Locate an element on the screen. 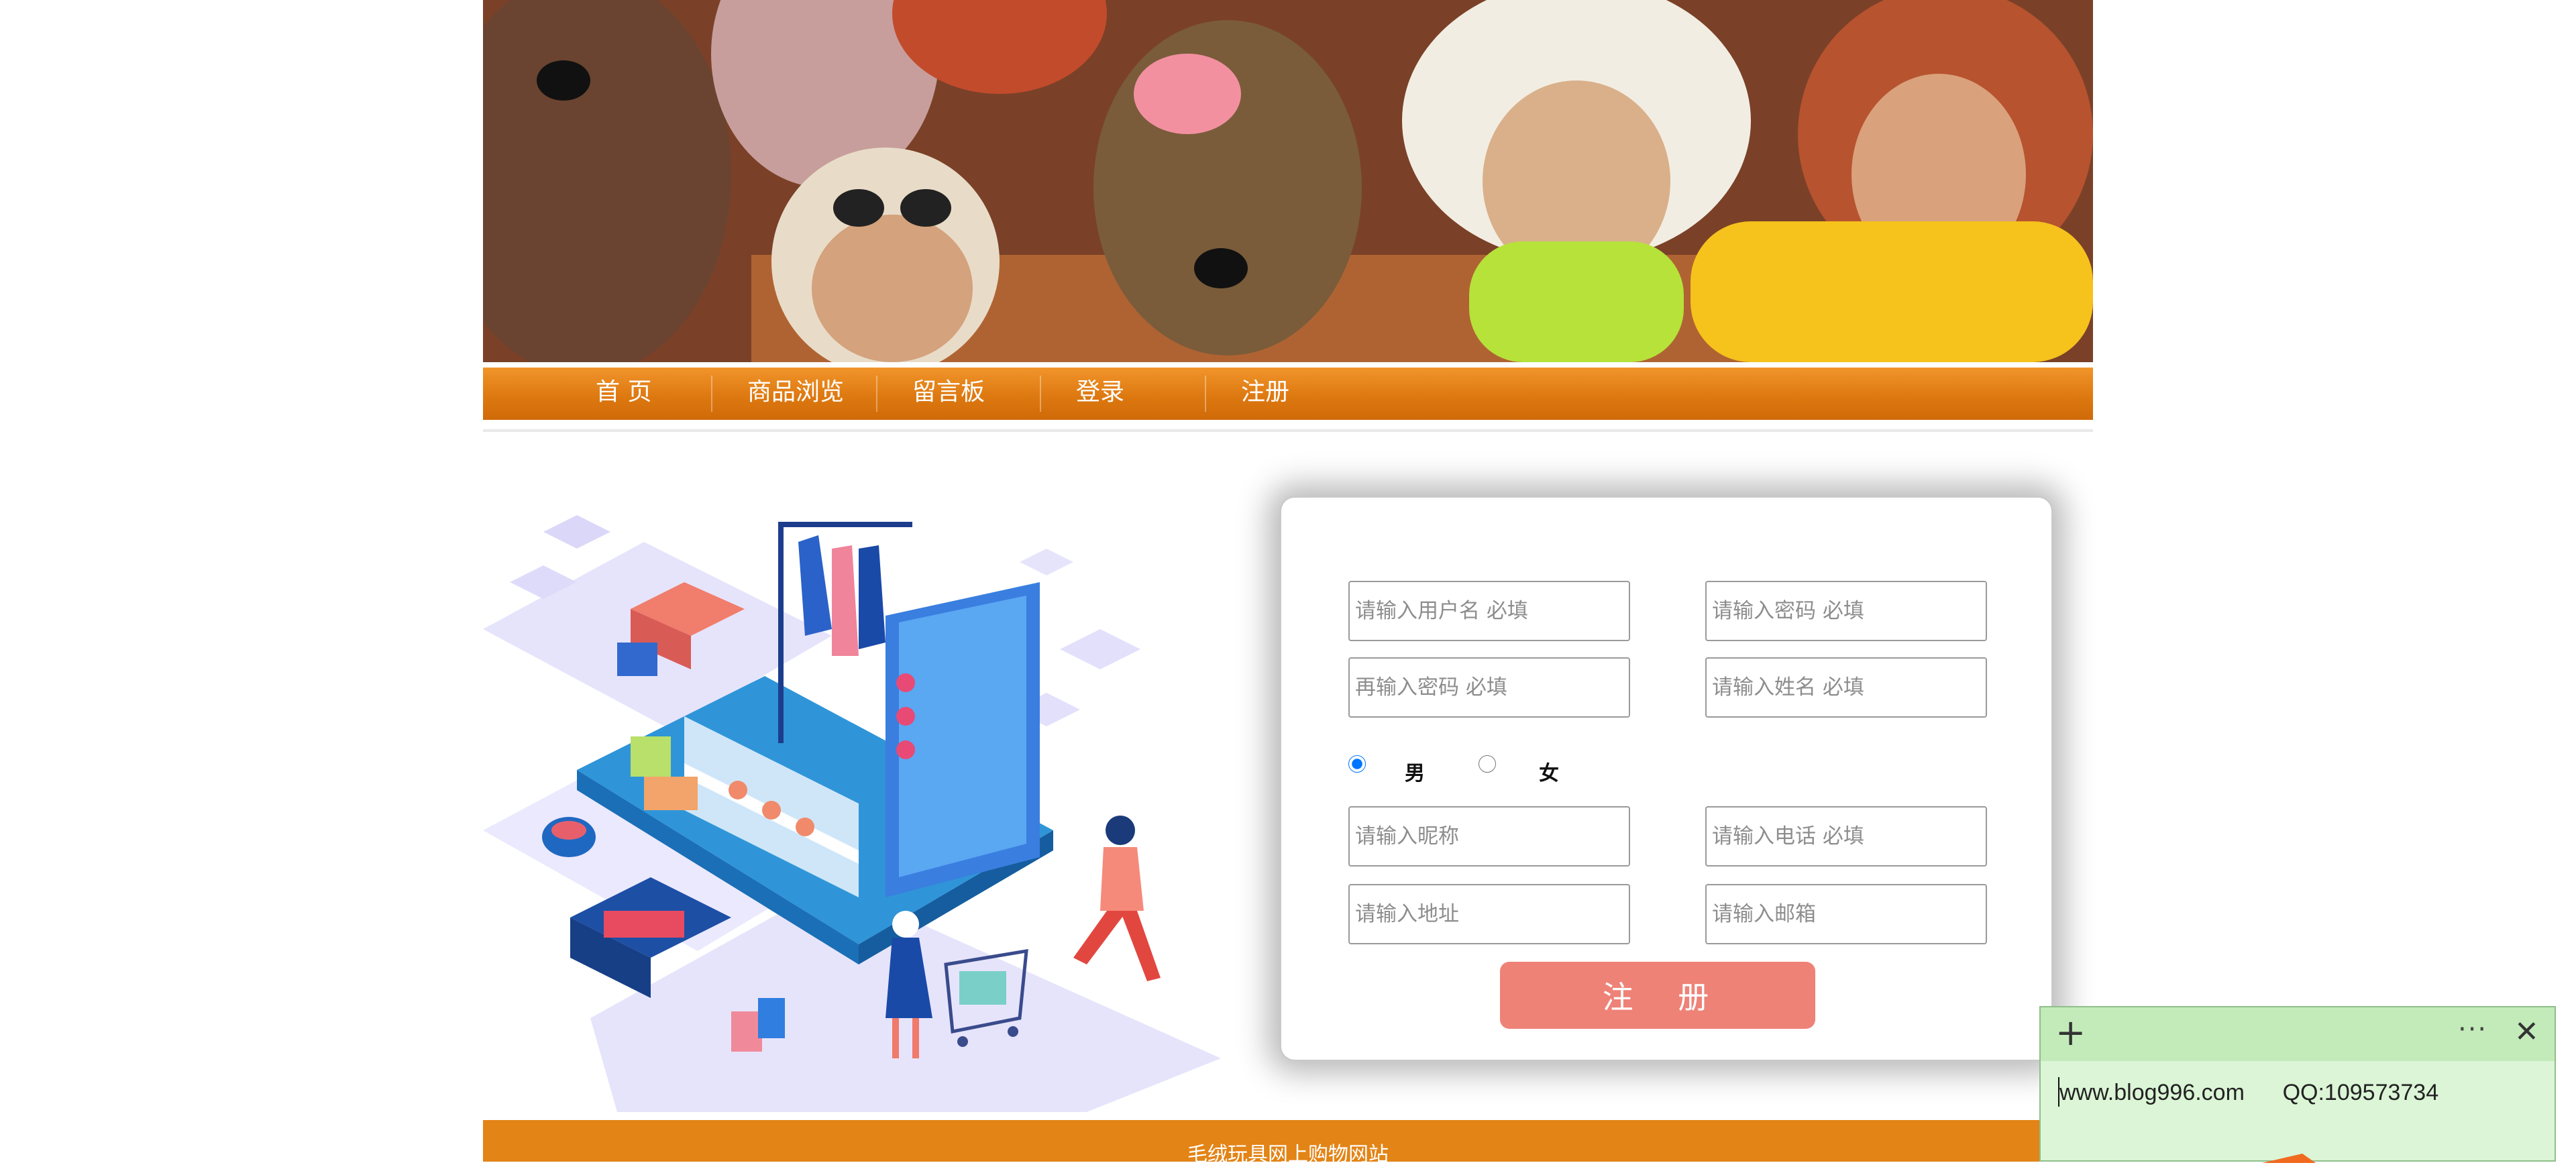 This screenshot has width=2576, height=1167. gender-female-radio is located at coordinates (1487, 764).